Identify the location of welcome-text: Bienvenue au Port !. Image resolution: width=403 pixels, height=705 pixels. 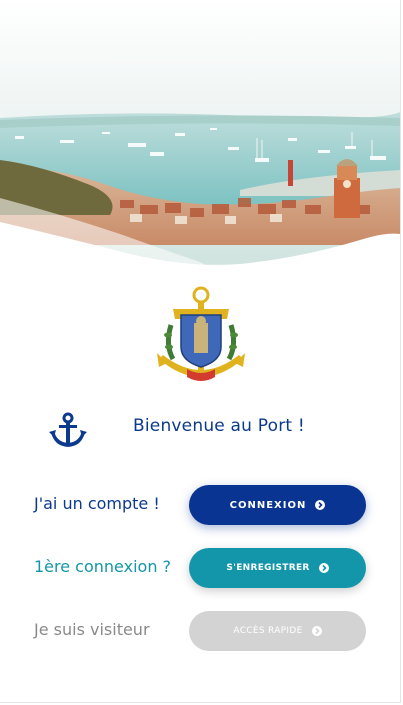
(219, 426).